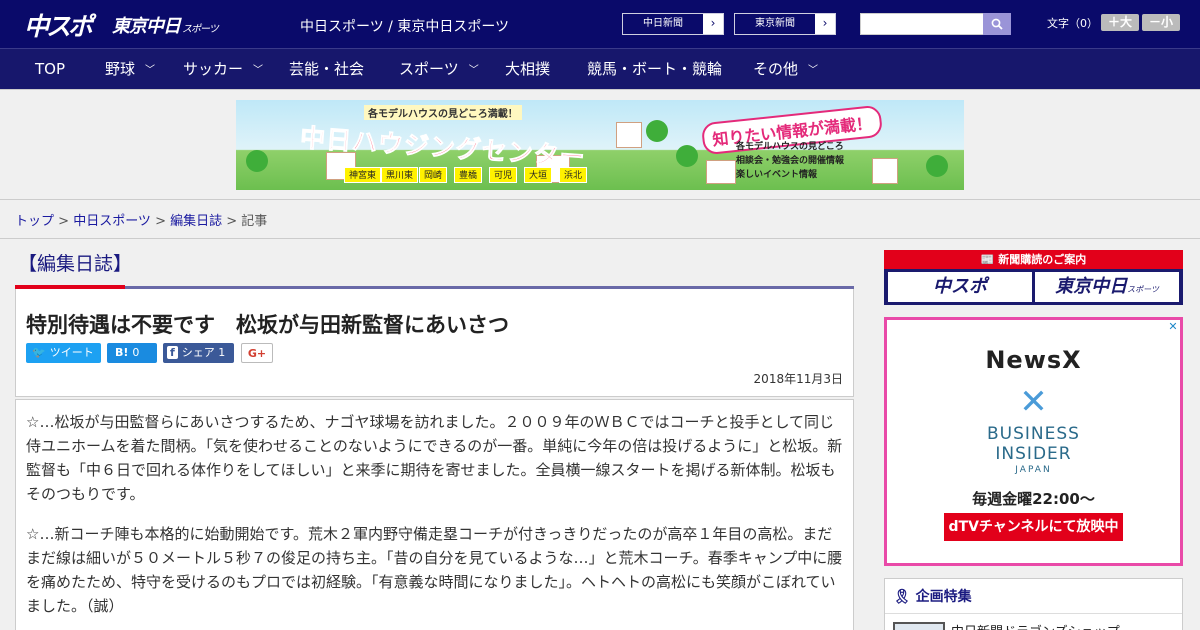  What do you see at coordinates (1042, 259) in the screenshot?
I see `subscription-heading-label: 新聞購読のご案内` at bounding box center [1042, 259].